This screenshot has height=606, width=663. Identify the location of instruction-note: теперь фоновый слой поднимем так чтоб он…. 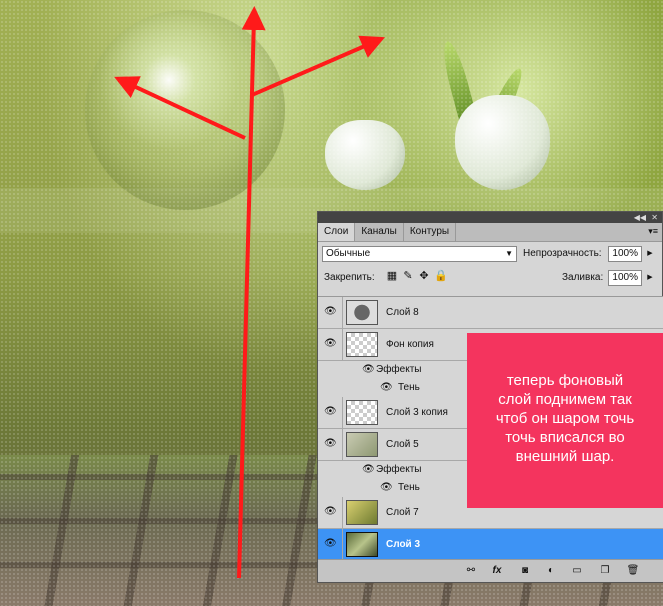
(565, 420).